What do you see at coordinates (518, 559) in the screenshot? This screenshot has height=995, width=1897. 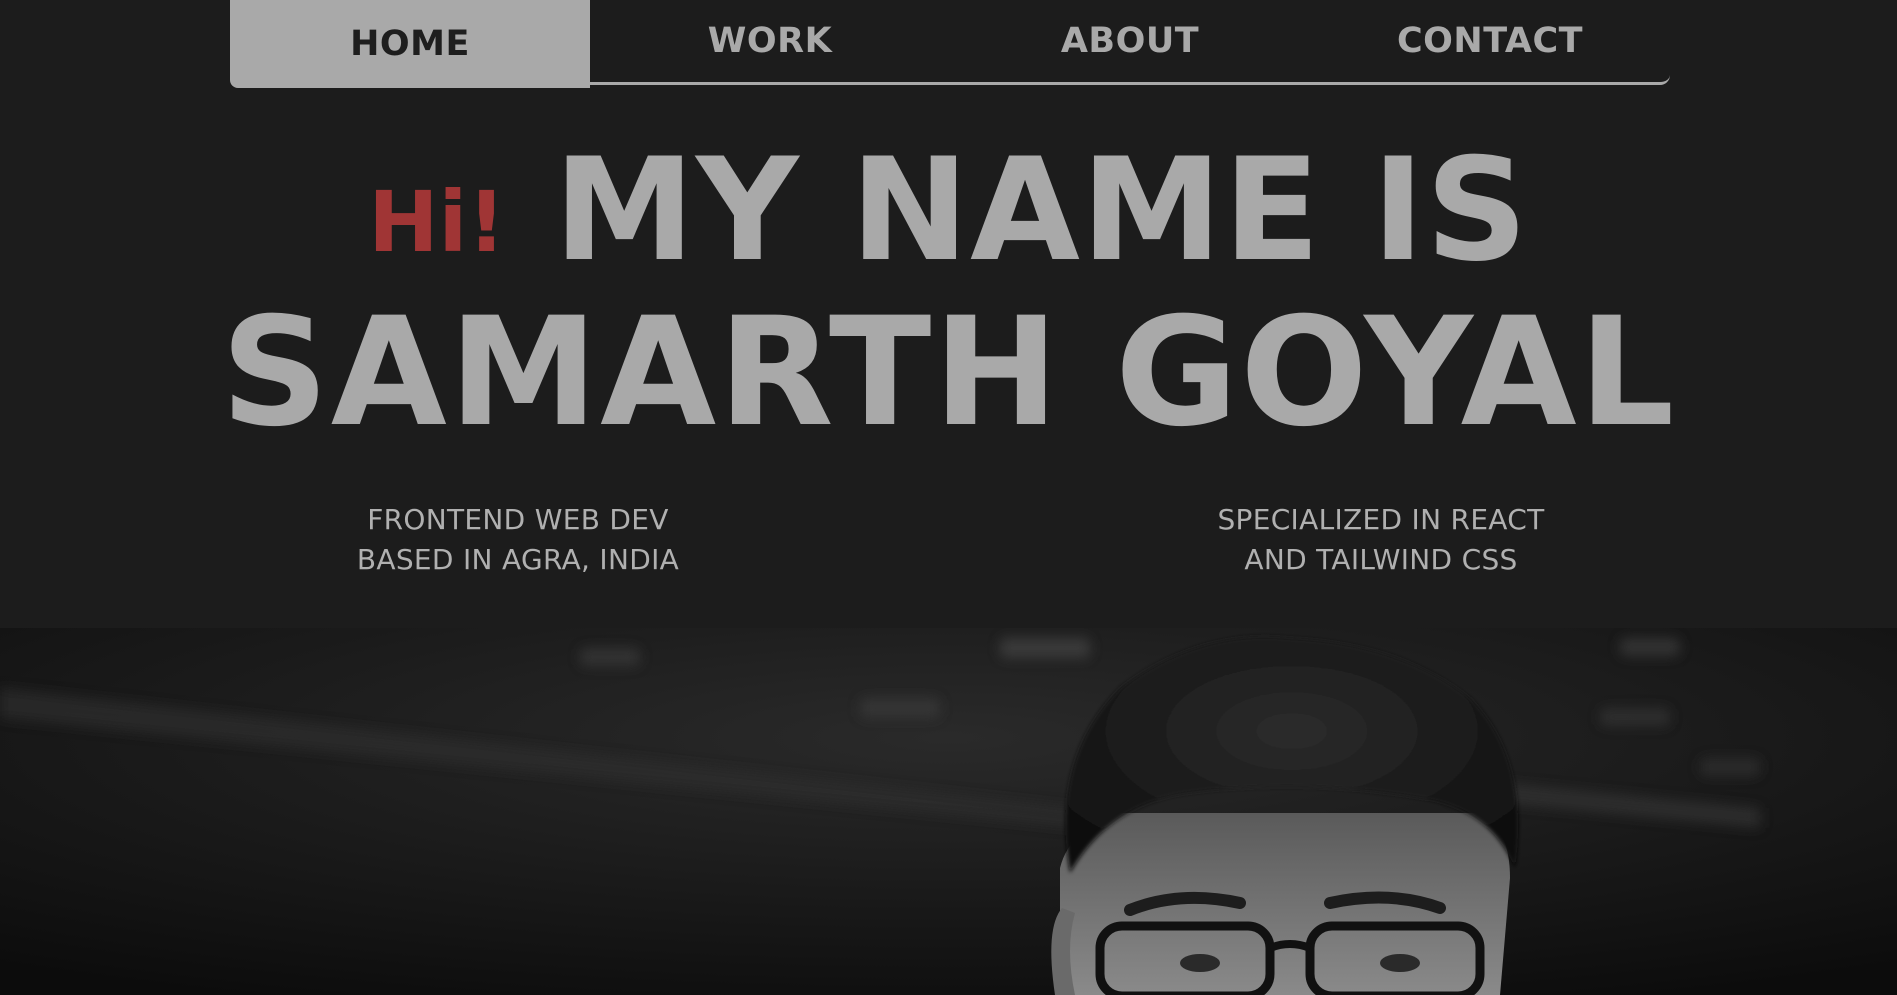 I see `location-text: BASED IN AGRA, INDIA` at bounding box center [518, 559].